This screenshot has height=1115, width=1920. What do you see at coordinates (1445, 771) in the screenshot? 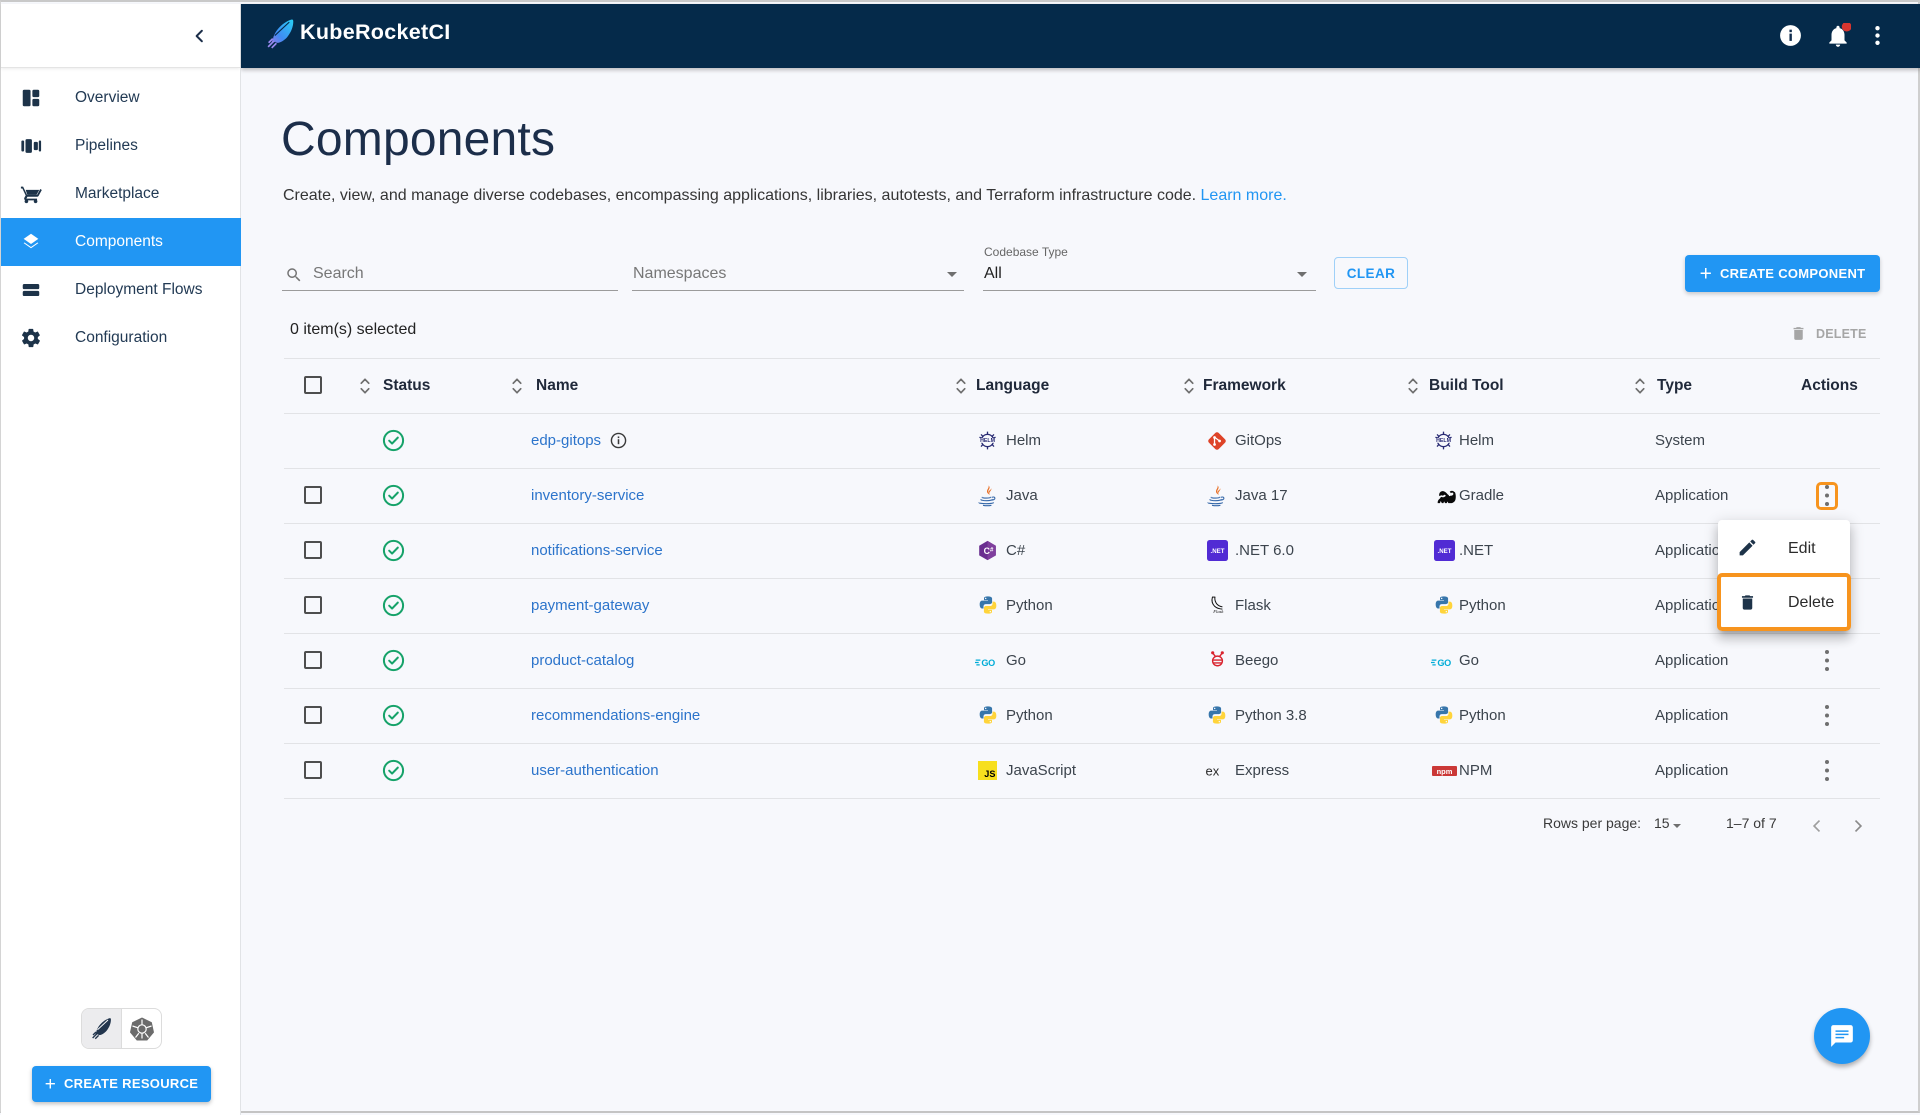
I see `svg-text: npm` at bounding box center [1445, 771].